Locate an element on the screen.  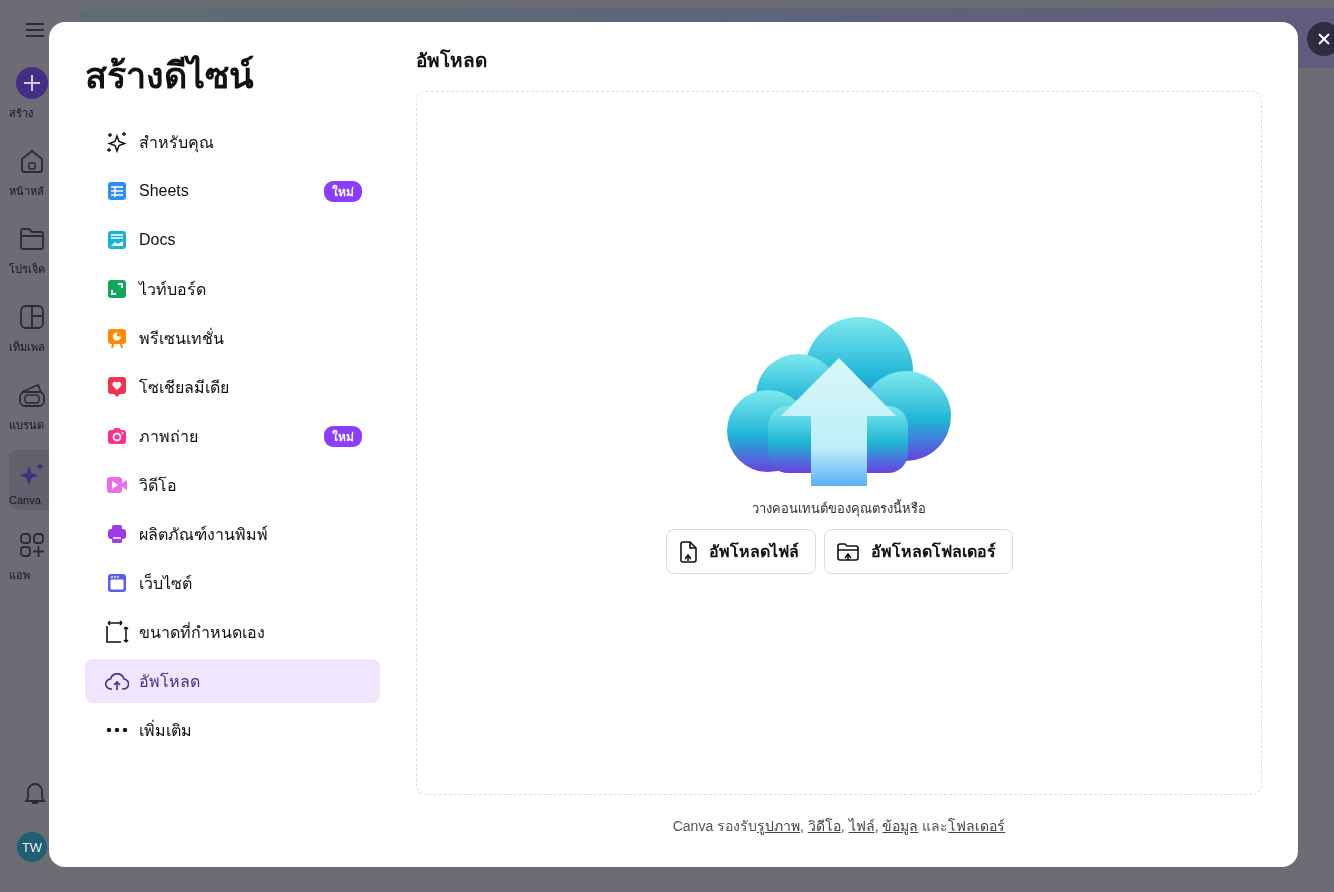
link: ข้อมูล is located at coordinates (900, 826).